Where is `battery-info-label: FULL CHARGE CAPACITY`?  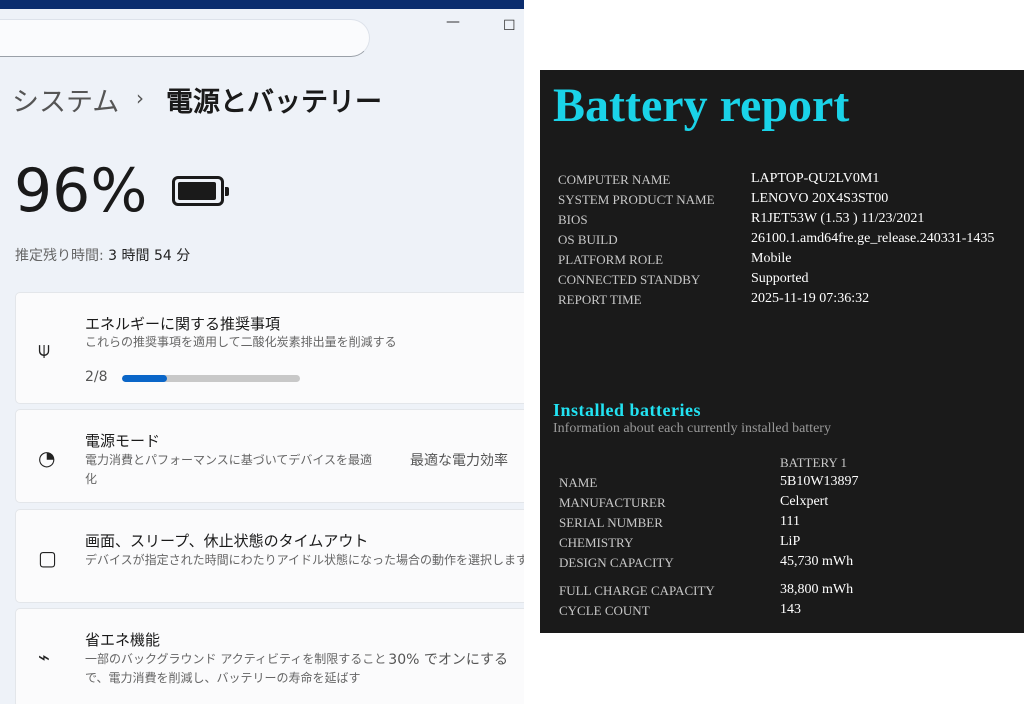
battery-info-label: FULL CHARGE CAPACITY is located at coordinates (637, 590).